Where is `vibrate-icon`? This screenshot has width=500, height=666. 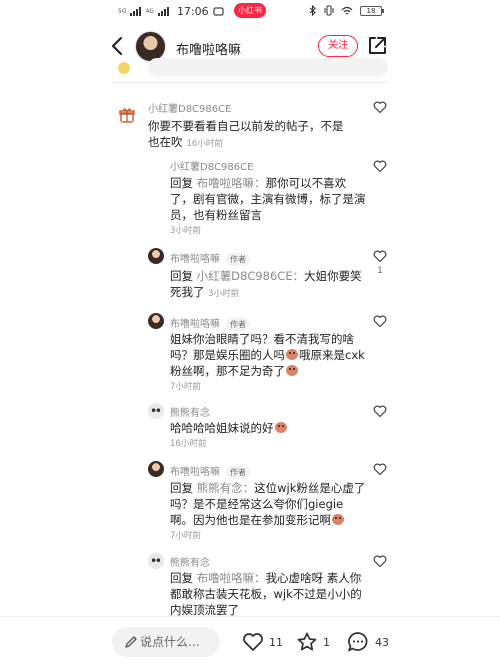 vibrate-icon is located at coordinates (329, 10).